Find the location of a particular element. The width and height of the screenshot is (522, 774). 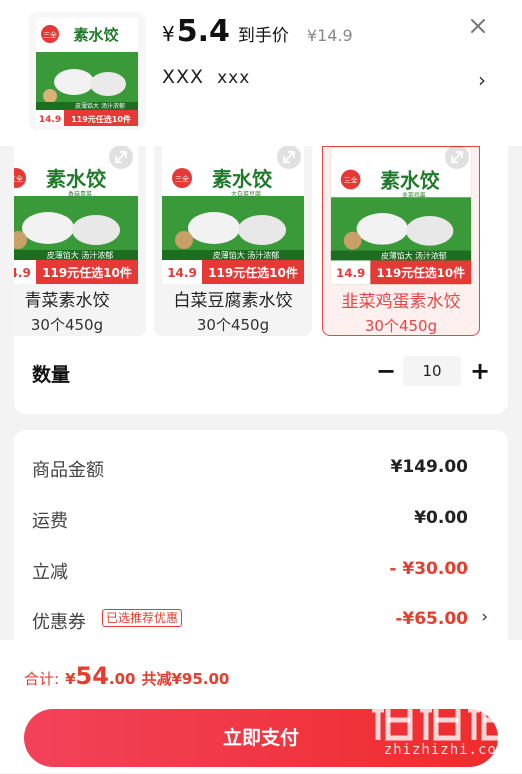

variant-name: 韭菜鸡蛋素水饺 is located at coordinates (401, 302).